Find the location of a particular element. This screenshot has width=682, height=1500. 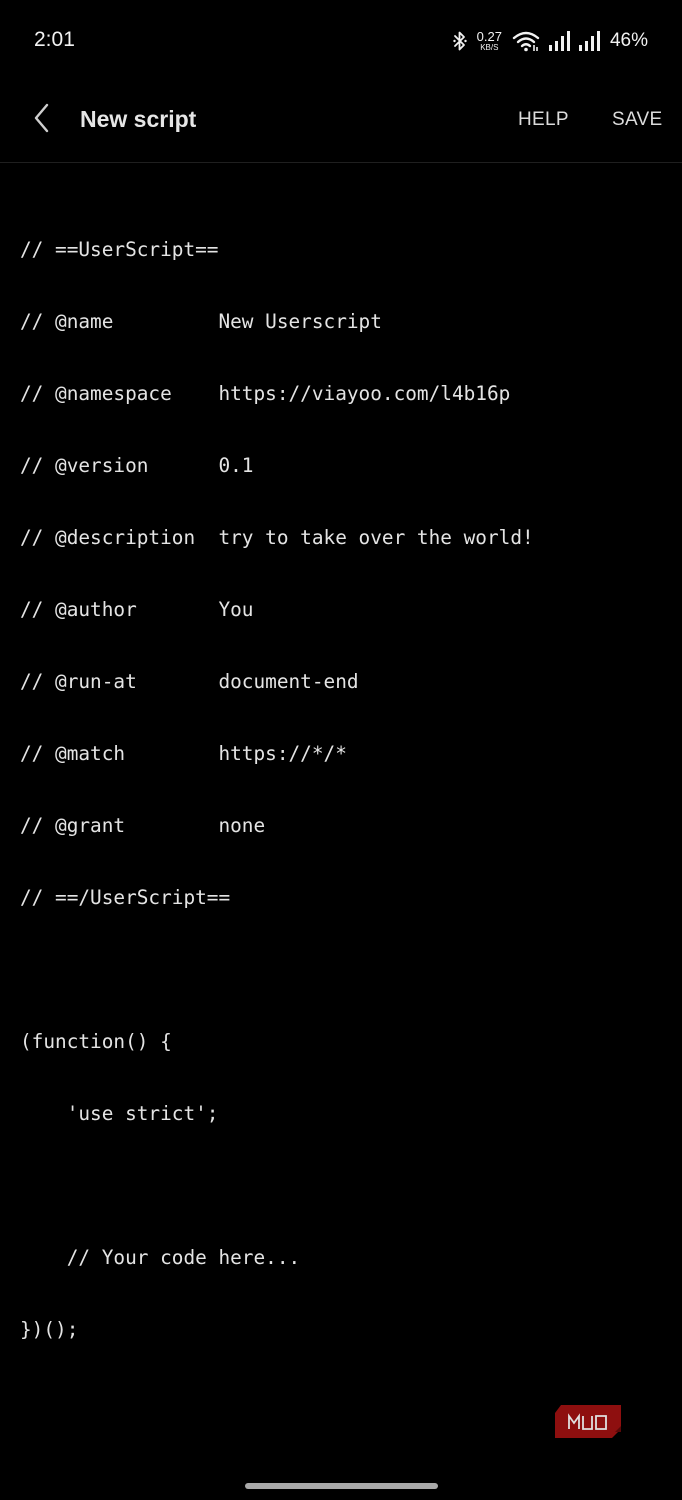

code-line: // @version 0.1 is located at coordinates (137, 465).